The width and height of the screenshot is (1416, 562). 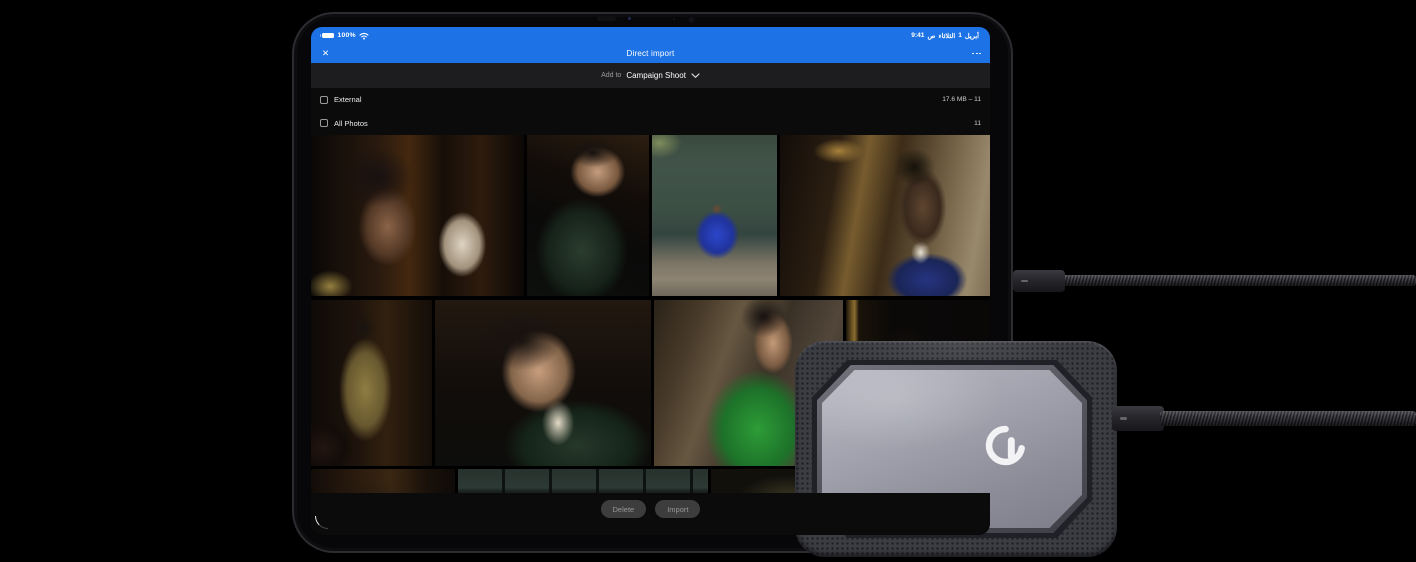 What do you see at coordinates (364, 35) in the screenshot?
I see `wifi-icon` at bounding box center [364, 35].